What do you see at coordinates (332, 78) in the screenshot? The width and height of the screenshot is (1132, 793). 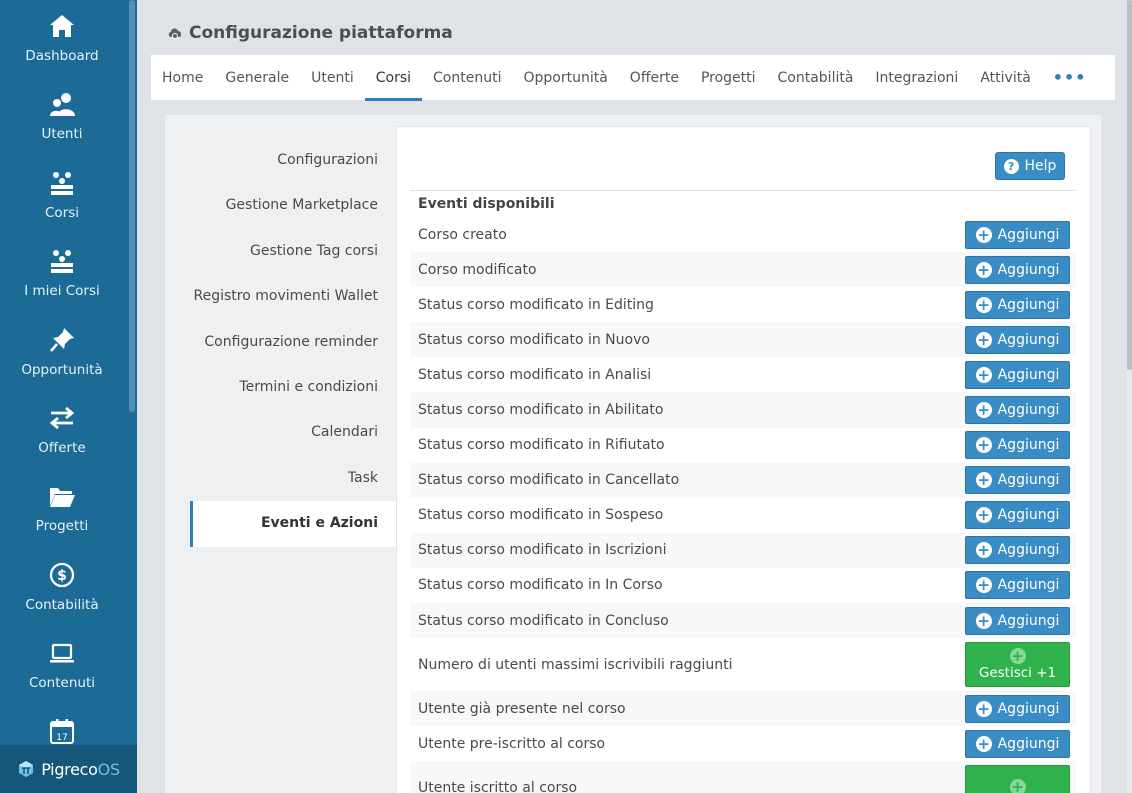 I see `tab-utenti: Utenti` at bounding box center [332, 78].